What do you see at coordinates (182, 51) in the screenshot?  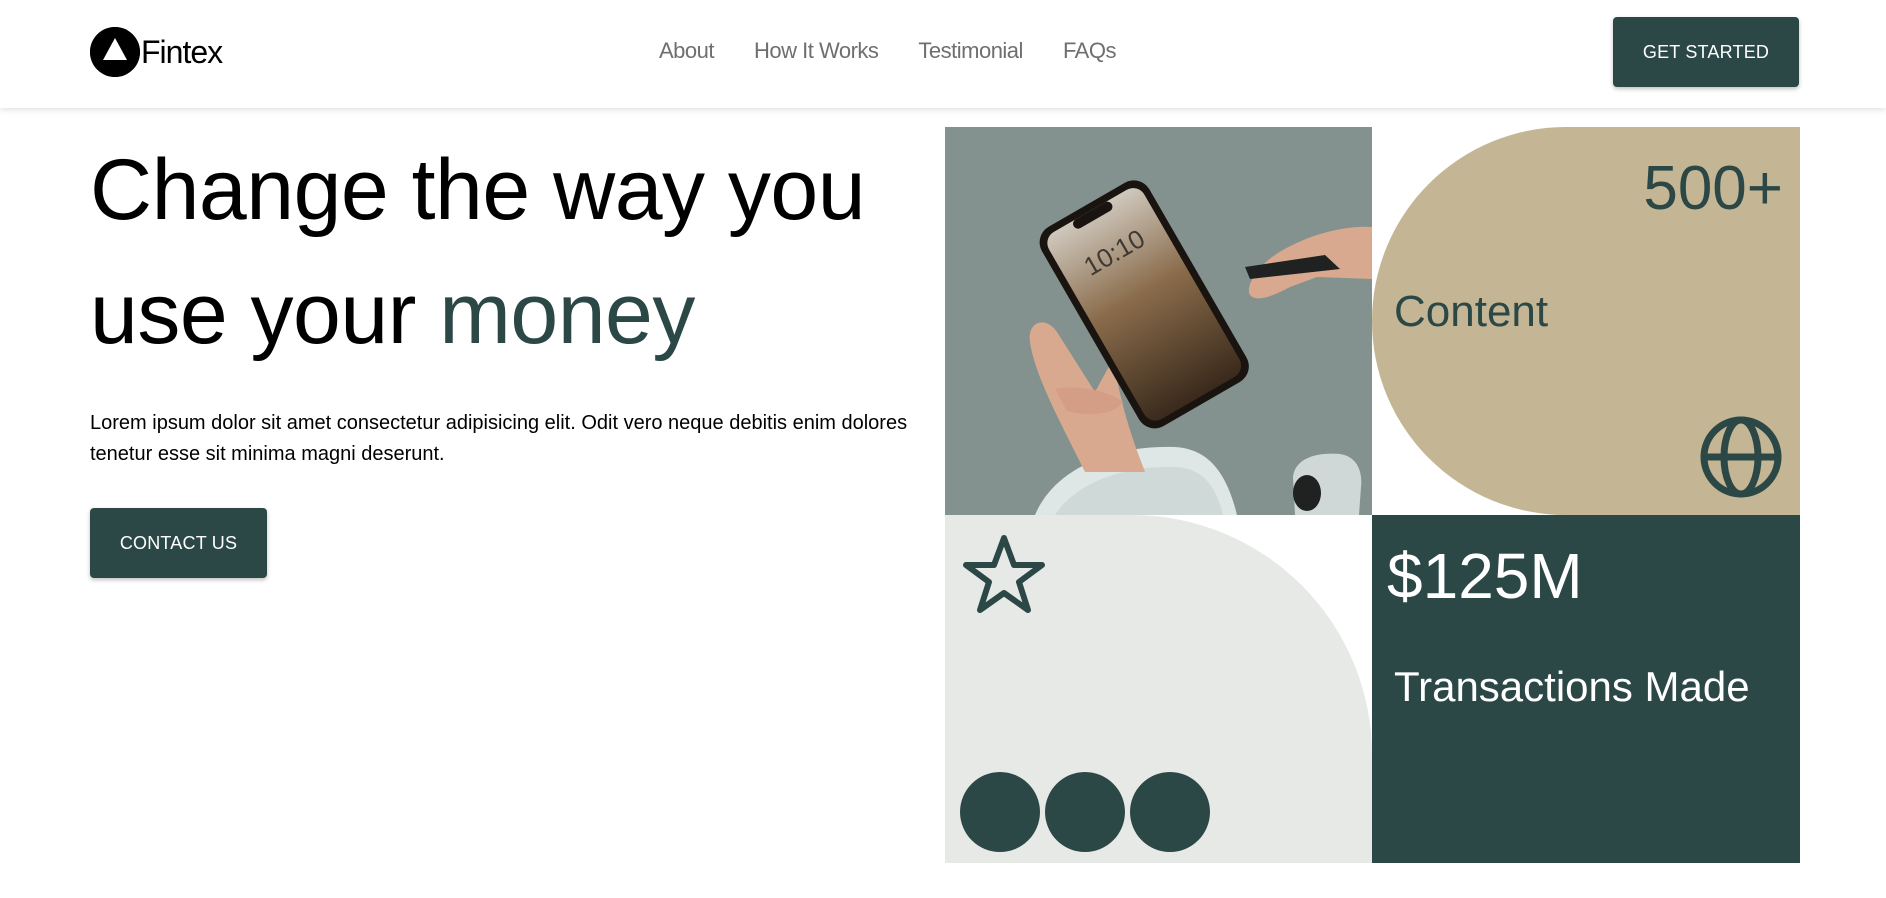 I see `brand-name: Fintex` at bounding box center [182, 51].